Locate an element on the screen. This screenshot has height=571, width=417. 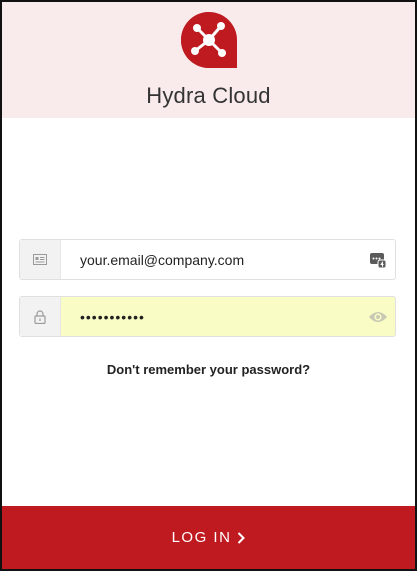
email-addon is located at coordinates (40, 259).